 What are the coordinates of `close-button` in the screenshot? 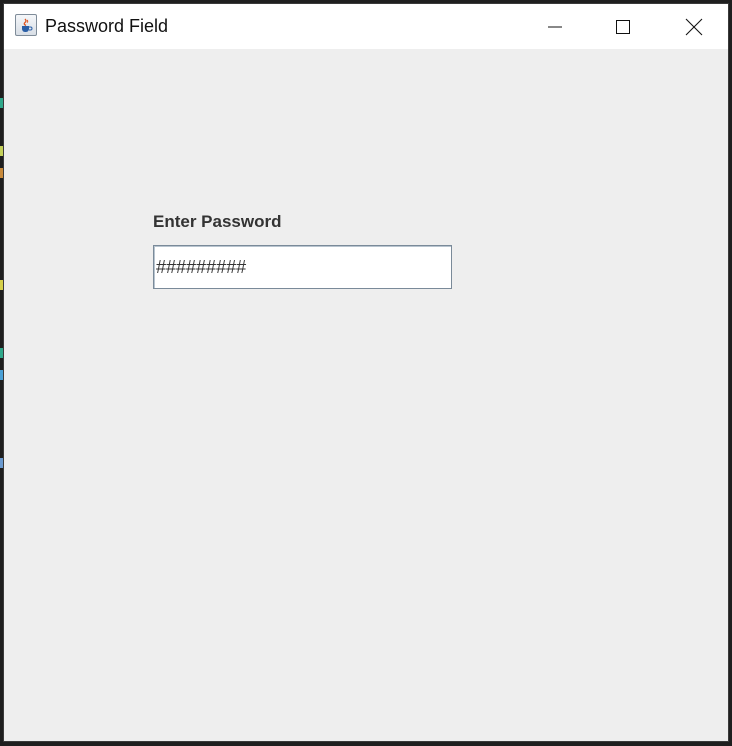 It's located at (694, 26).